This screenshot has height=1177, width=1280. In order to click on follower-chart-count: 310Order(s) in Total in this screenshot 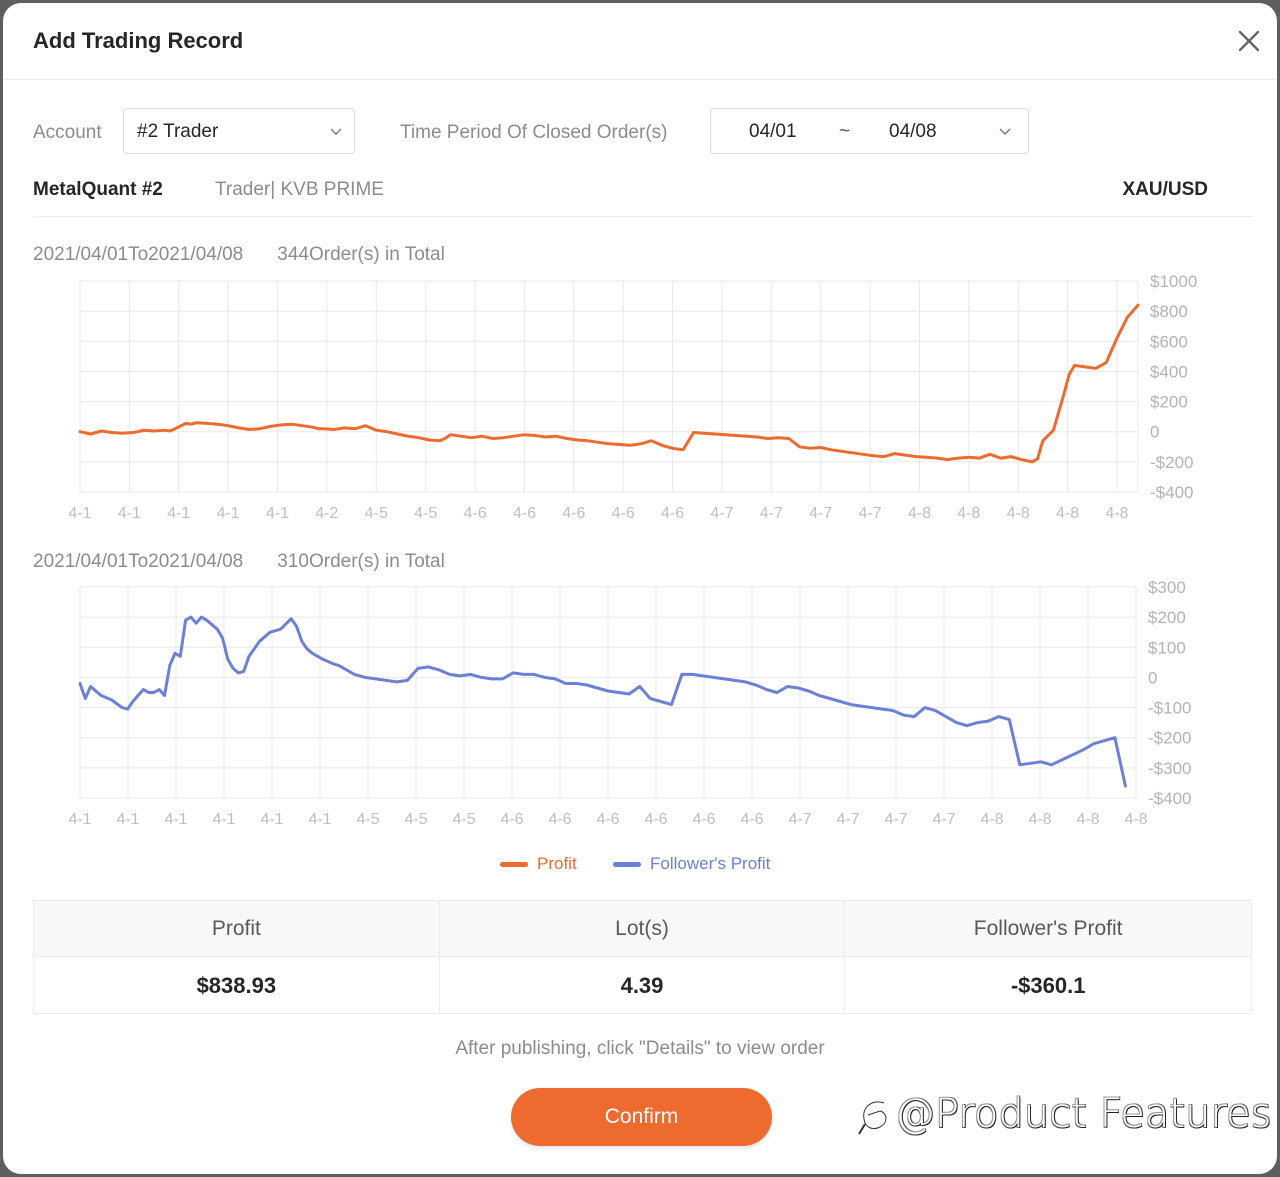, I will do `click(361, 561)`.